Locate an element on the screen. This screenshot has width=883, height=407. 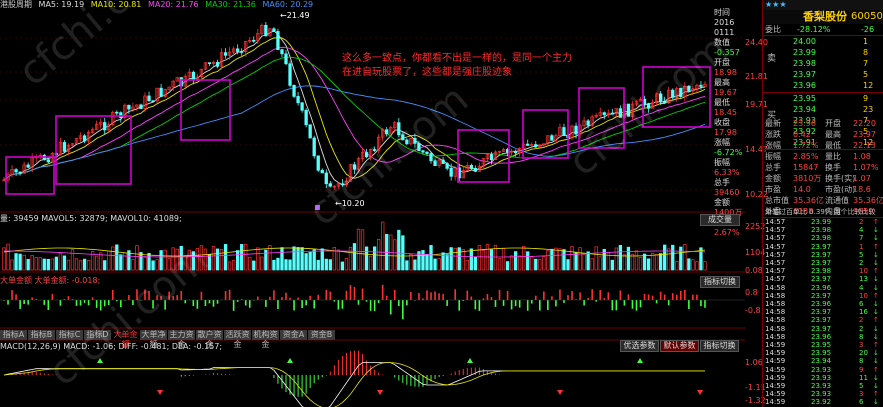
ma-legend-item: MA20: 21.76 is located at coordinates (172, 4).